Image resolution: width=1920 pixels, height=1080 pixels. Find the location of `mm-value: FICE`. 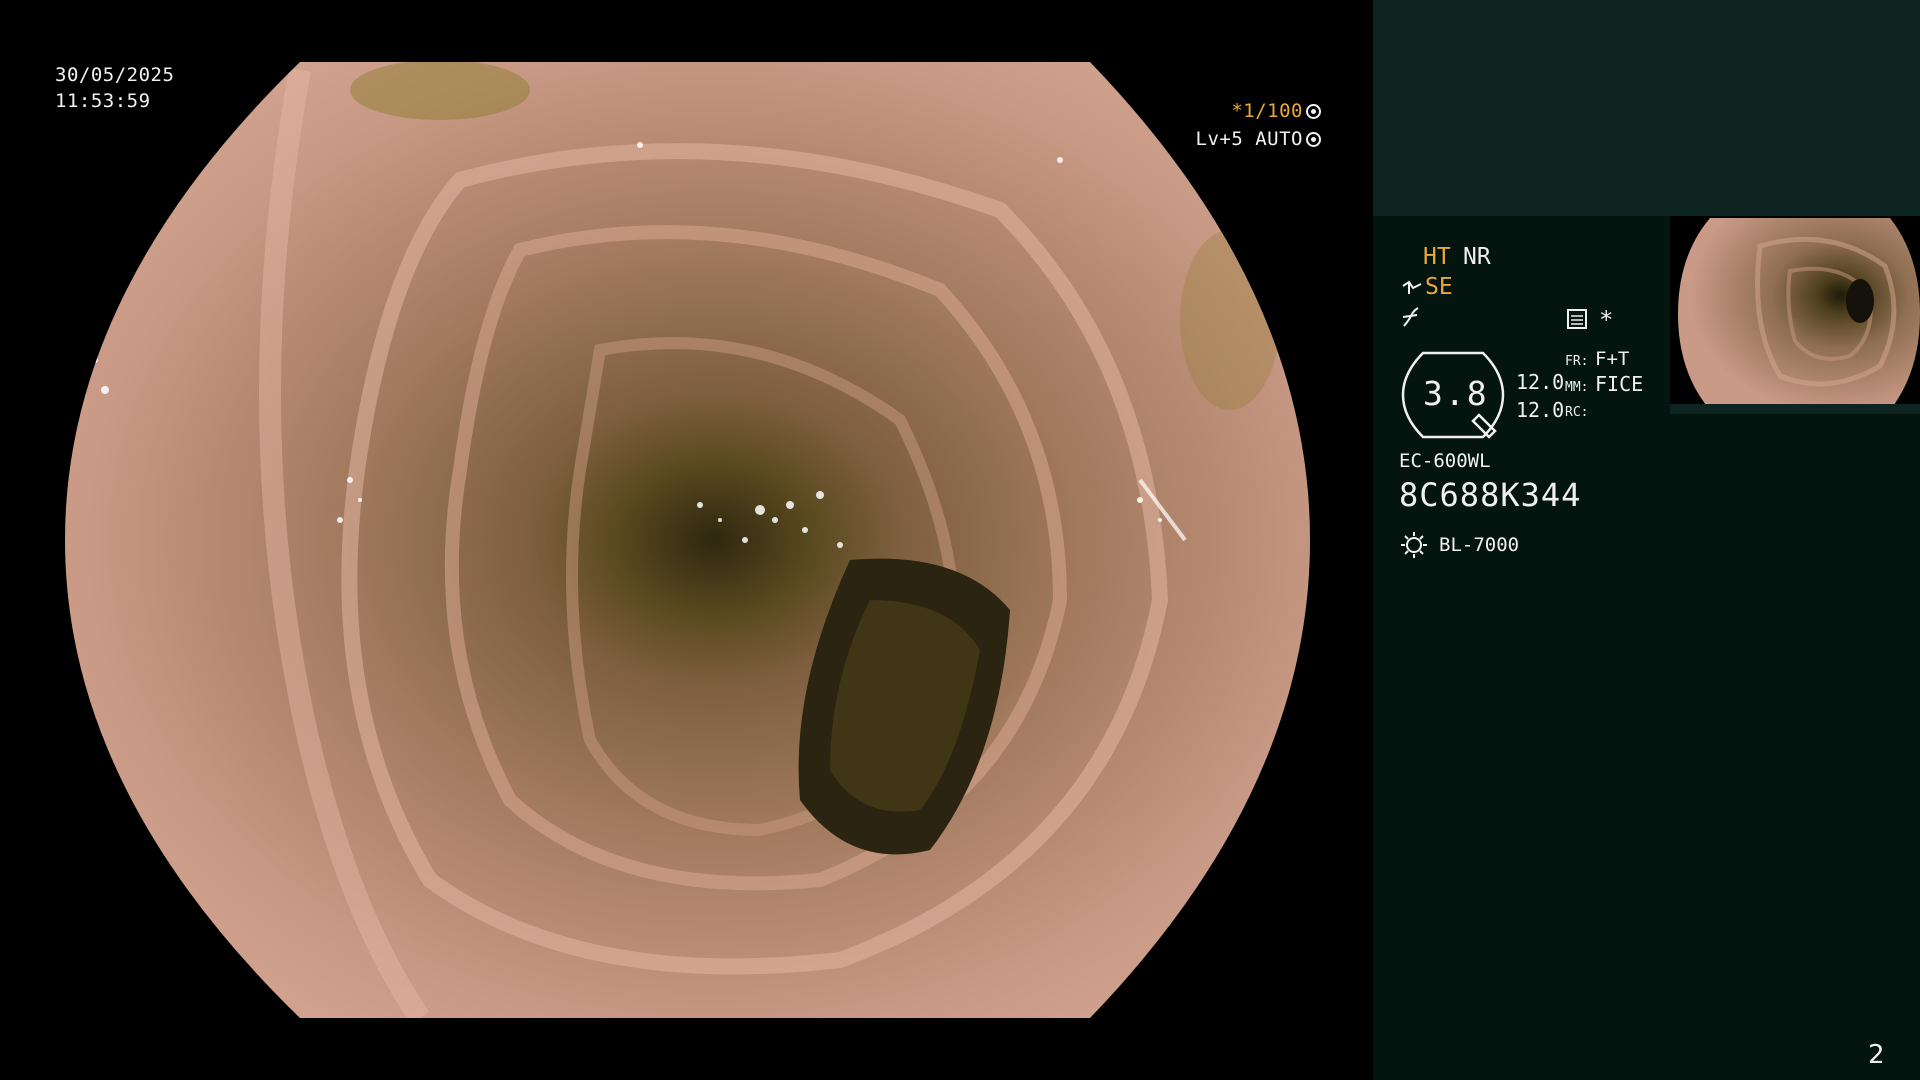

mm-value: FICE is located at coordinates (1619, 384).